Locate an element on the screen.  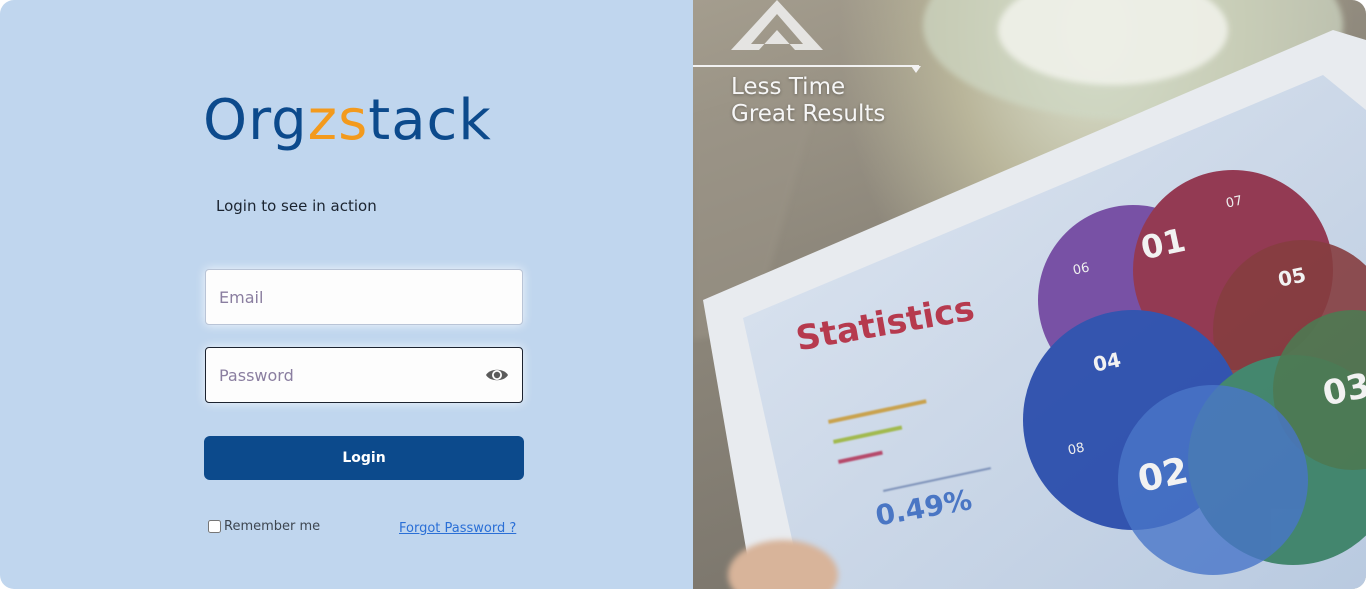
login-tagline: Login to see in action is located at coordinates (296, 206).